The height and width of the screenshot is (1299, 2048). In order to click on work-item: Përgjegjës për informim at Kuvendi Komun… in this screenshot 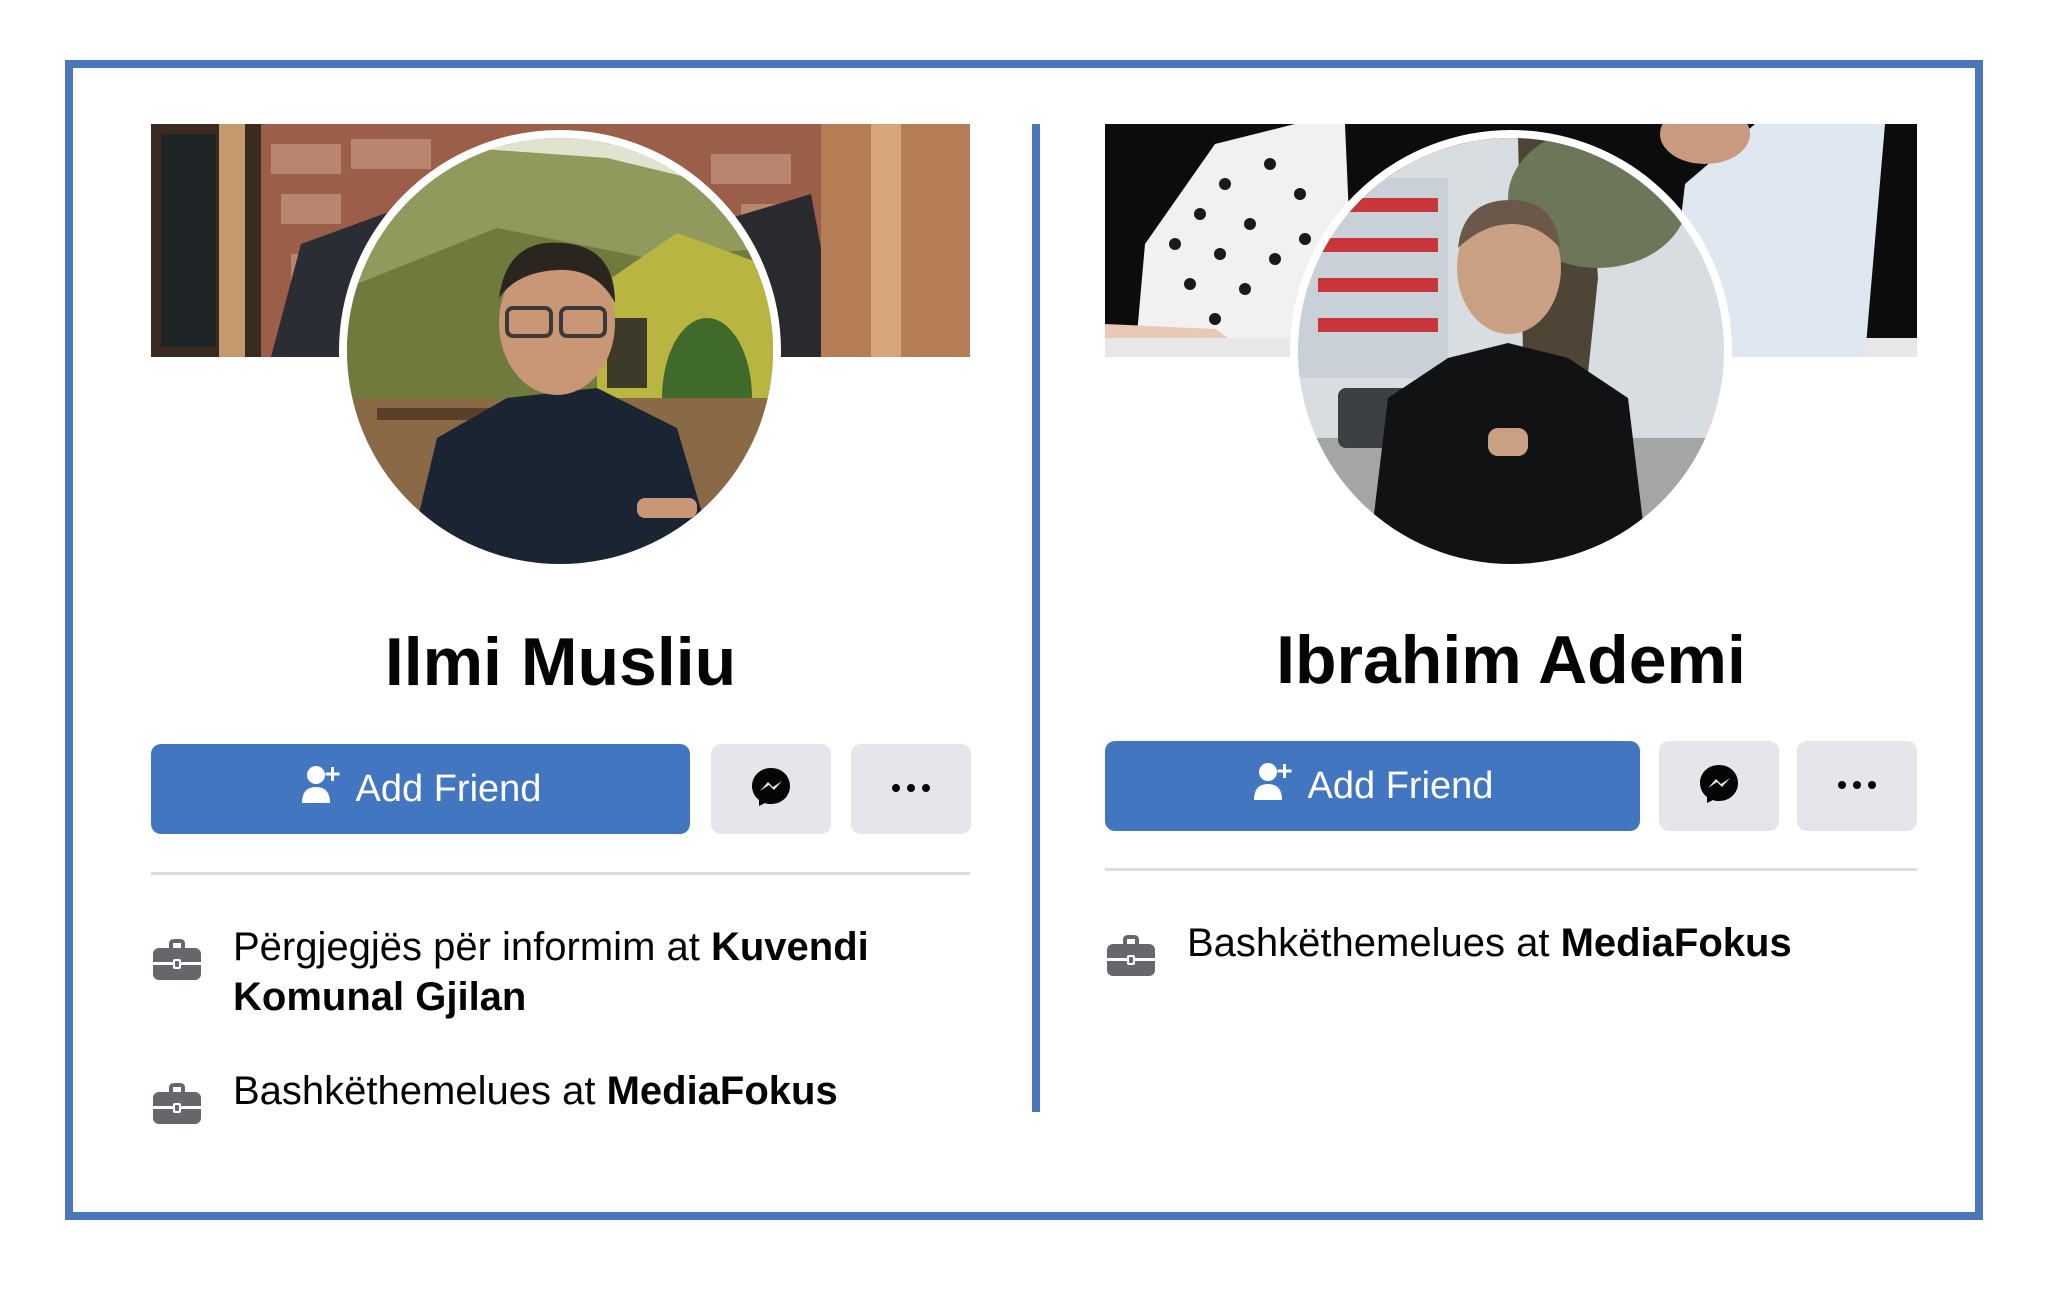, I will do `click(551, 972)`.